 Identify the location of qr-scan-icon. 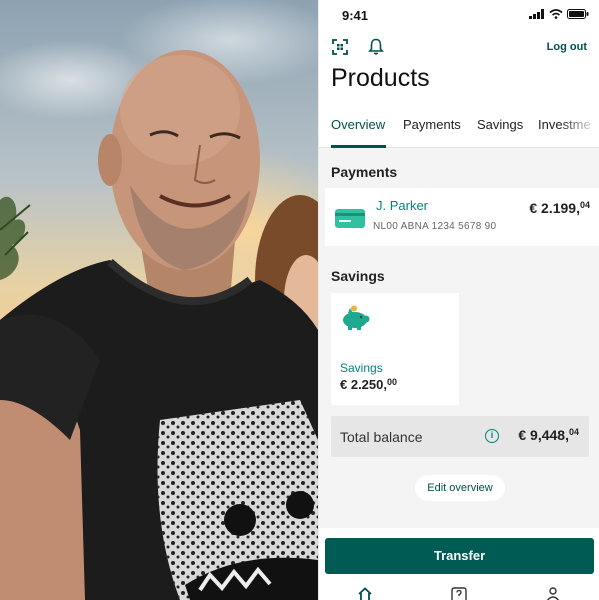
(340, 47).